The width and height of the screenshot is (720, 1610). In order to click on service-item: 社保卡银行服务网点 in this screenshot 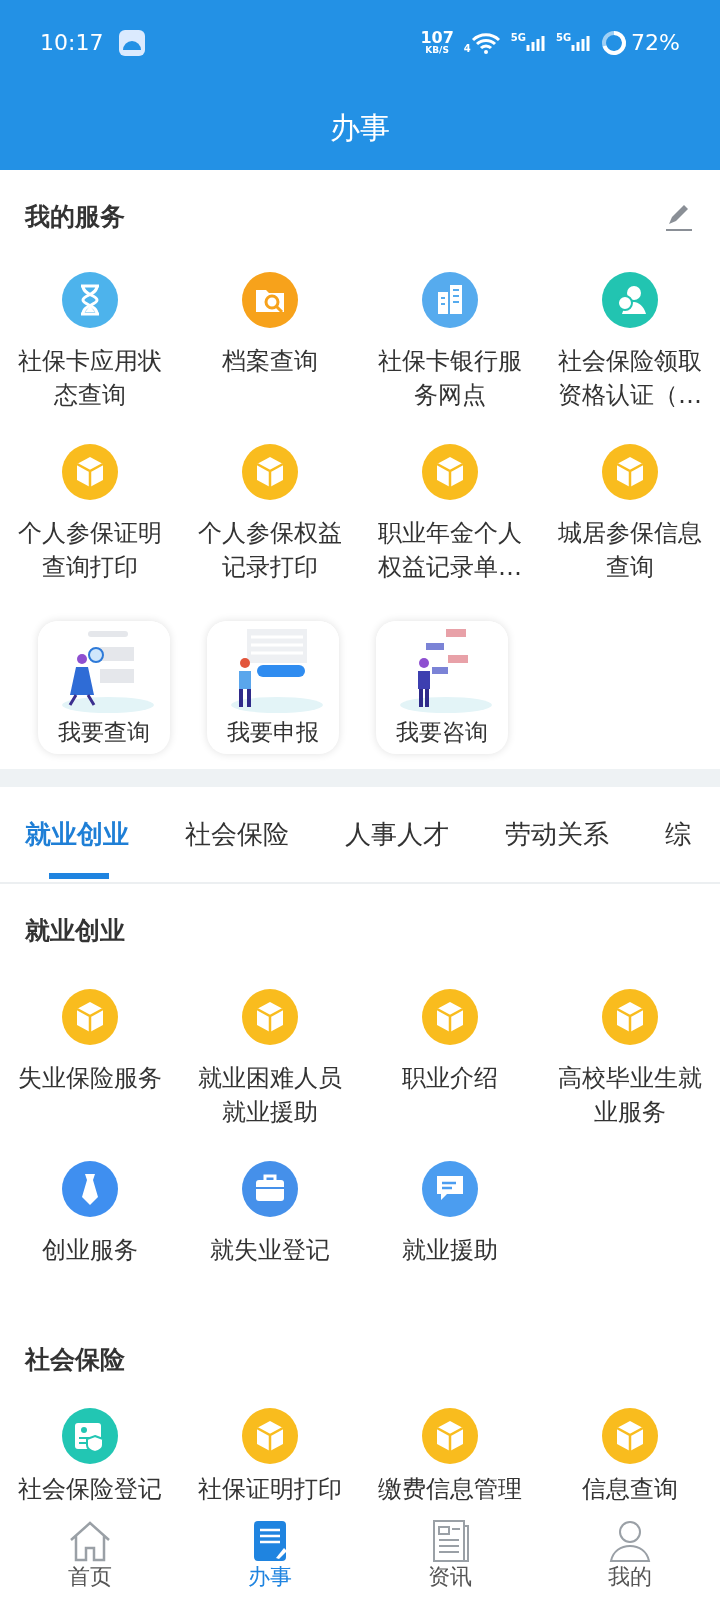, I will do `click(450, 352)`.